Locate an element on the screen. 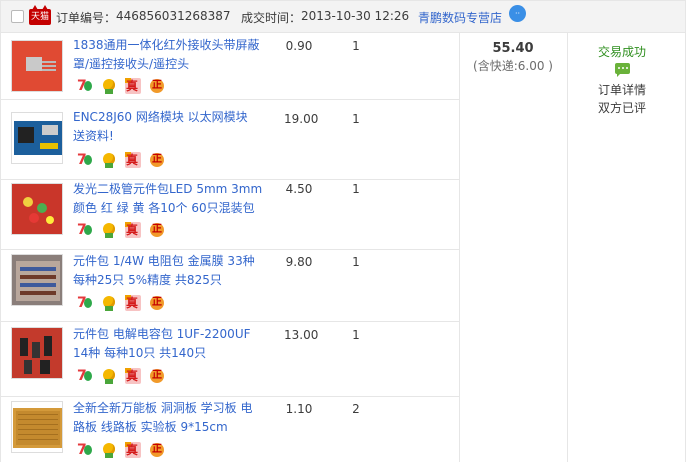 The height and width of the screenshot is (462, 686). deal-time: 2013-10-30 12:26 is located at coordinates (355, 16).